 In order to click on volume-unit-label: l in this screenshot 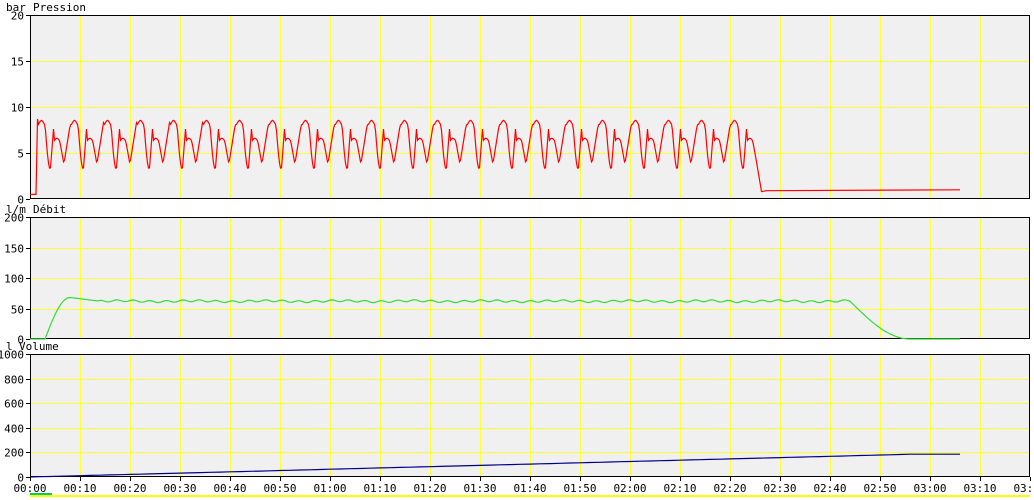, I will do `click(9, 346)`.